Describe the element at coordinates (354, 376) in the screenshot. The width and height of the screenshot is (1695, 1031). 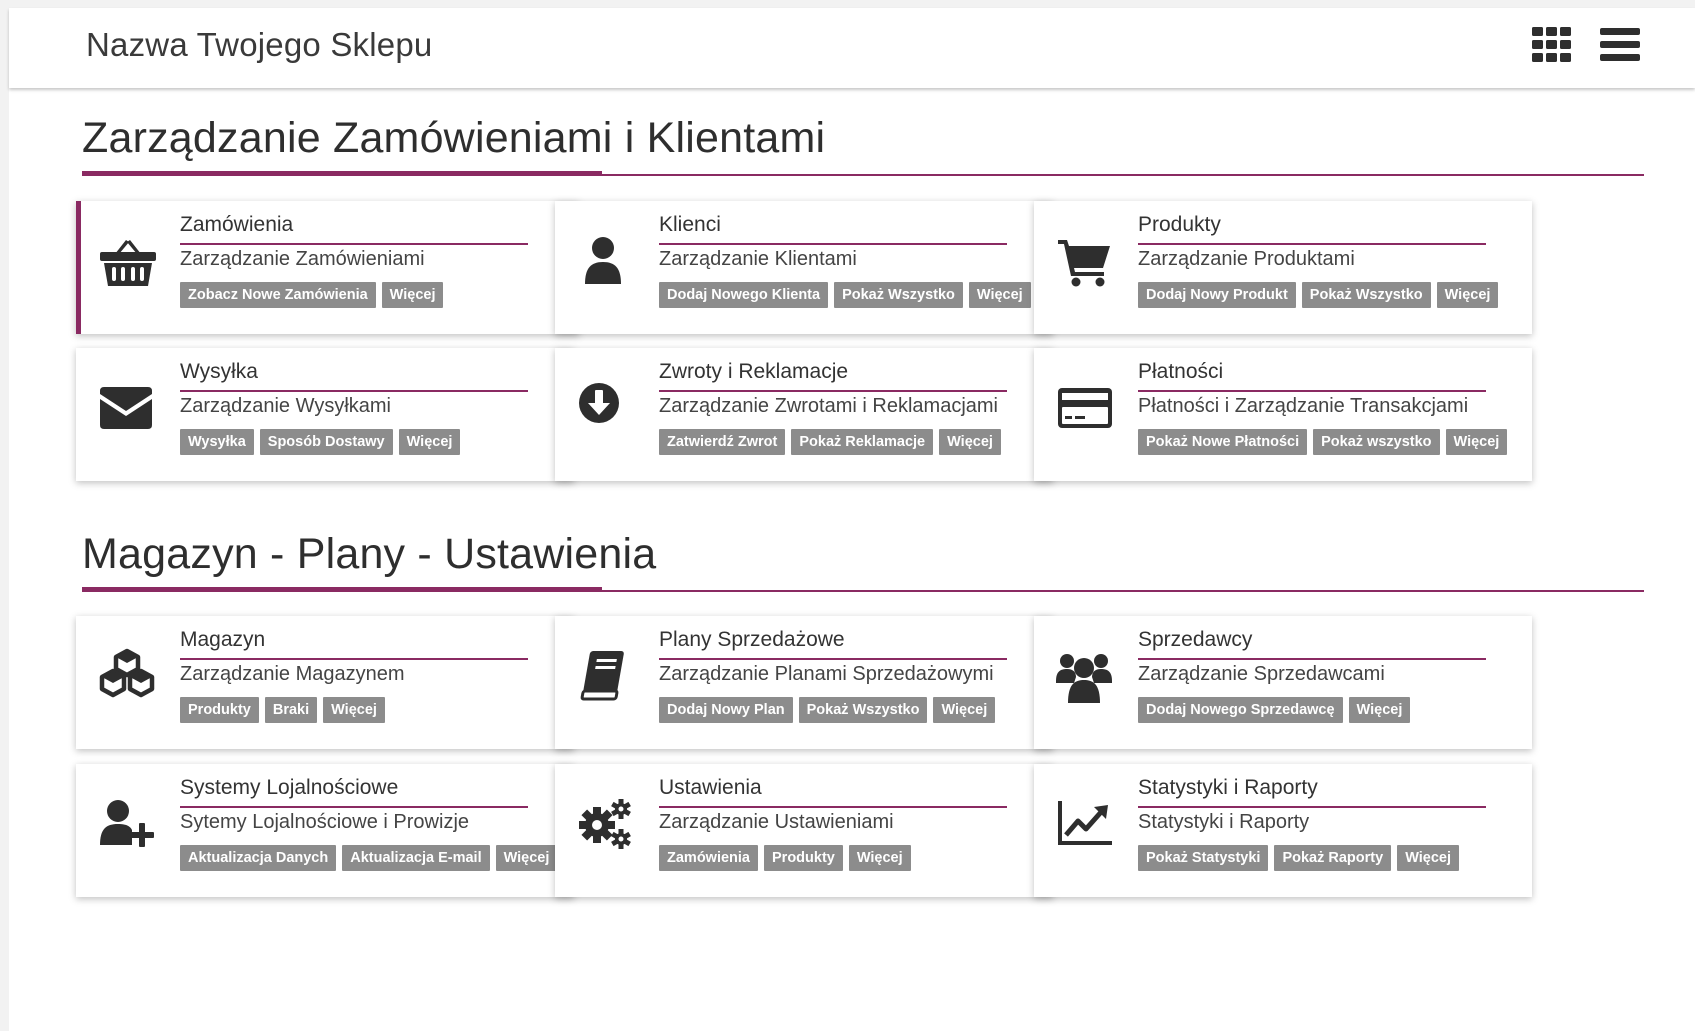
I see `card-title: Wysyłka` at that location.